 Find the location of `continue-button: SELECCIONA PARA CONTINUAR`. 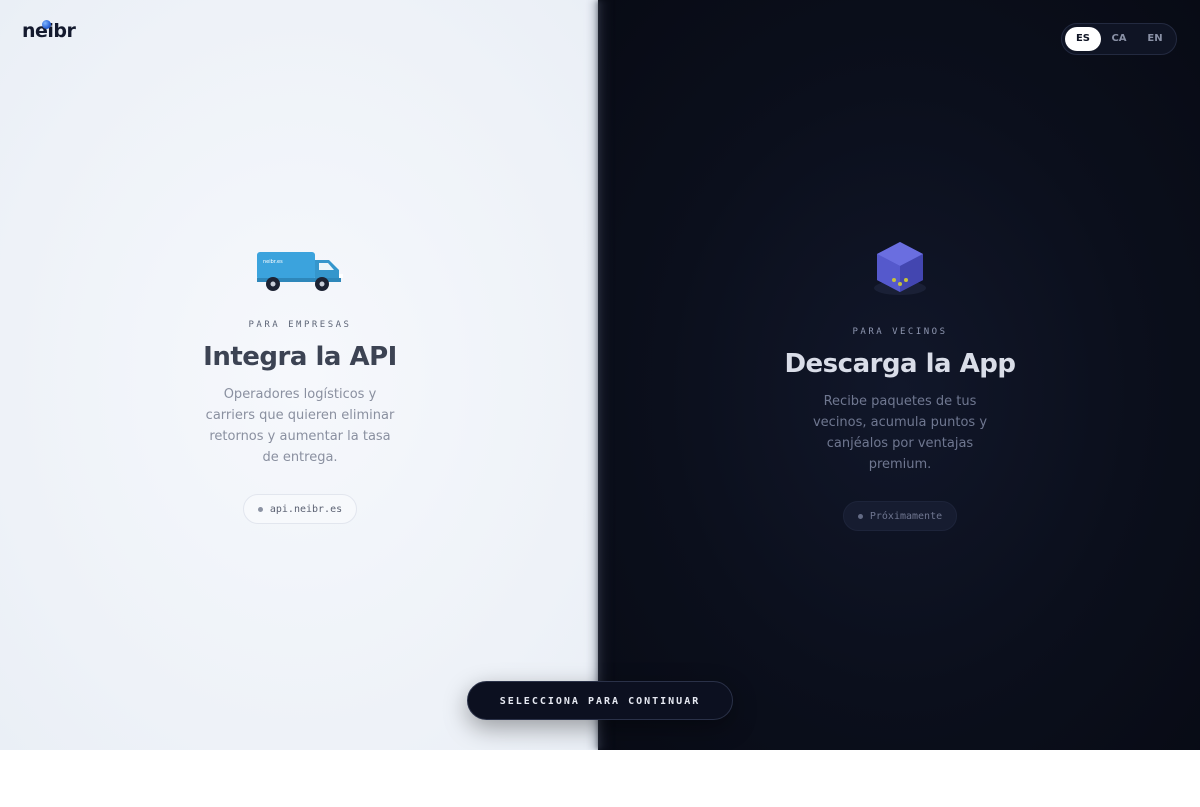

continue-button: SELECCIONA PARA CONTINUAR is located at coordinates (600, 700).